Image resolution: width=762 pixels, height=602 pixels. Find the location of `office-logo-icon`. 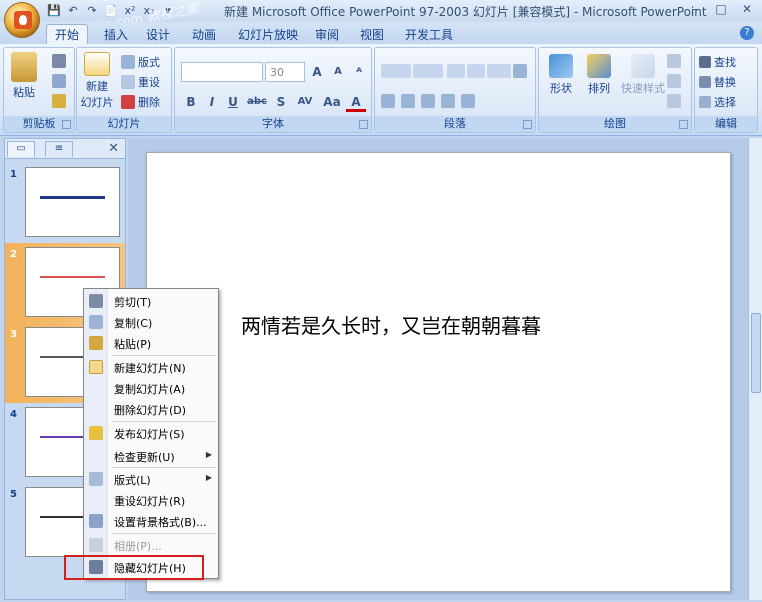

office-logo-icon is located at coordinates (23, 20).